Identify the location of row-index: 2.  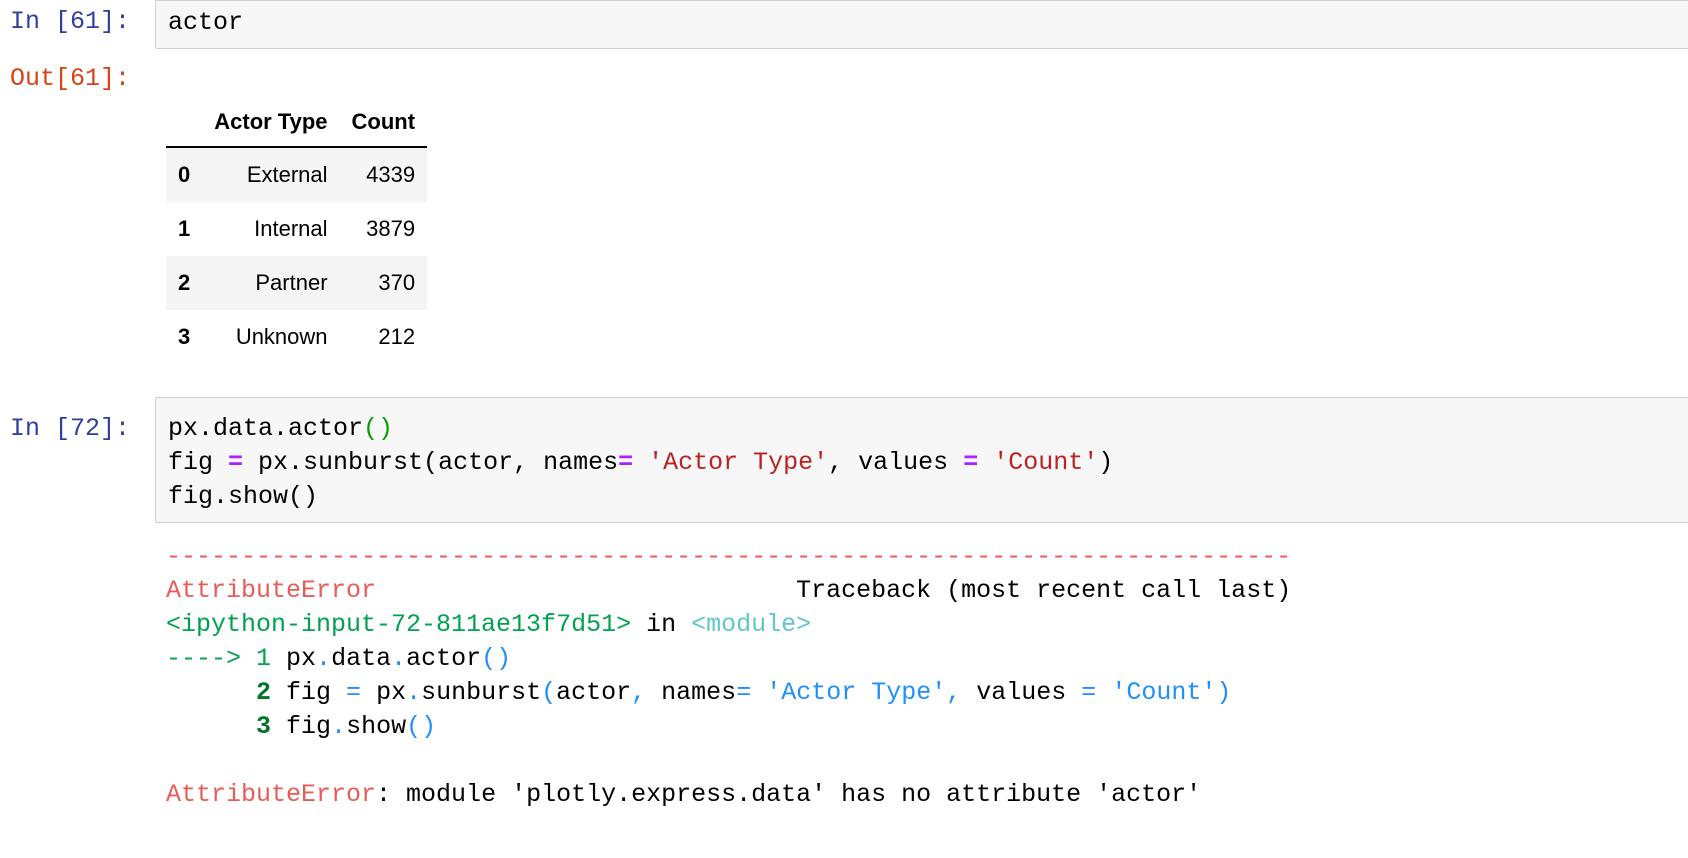
(184, 282).